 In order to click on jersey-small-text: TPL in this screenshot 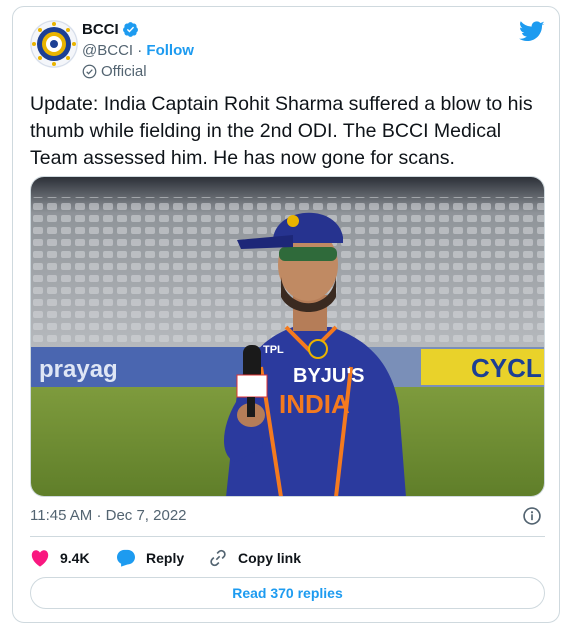, I will do `click(273, 350)`.